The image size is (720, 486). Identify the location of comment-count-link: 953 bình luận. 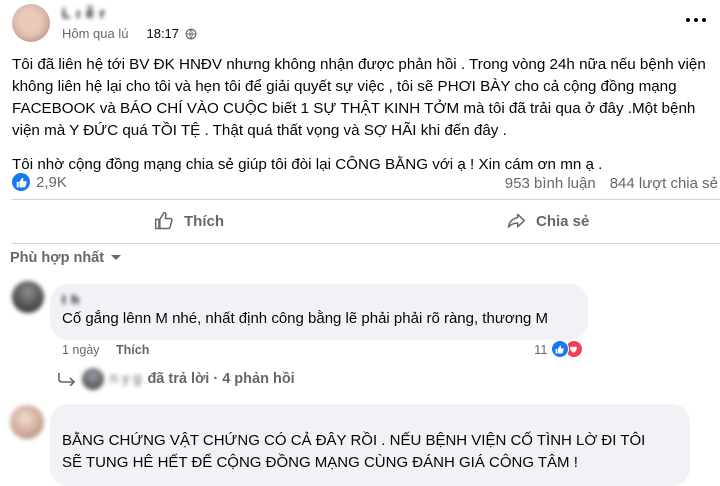
(550, 183).